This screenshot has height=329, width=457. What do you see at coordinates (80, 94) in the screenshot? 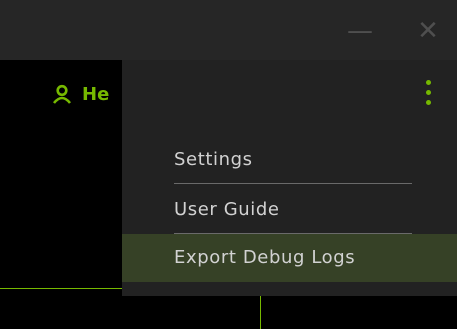
I see `user-account: He` at bounding box center [80, 94].